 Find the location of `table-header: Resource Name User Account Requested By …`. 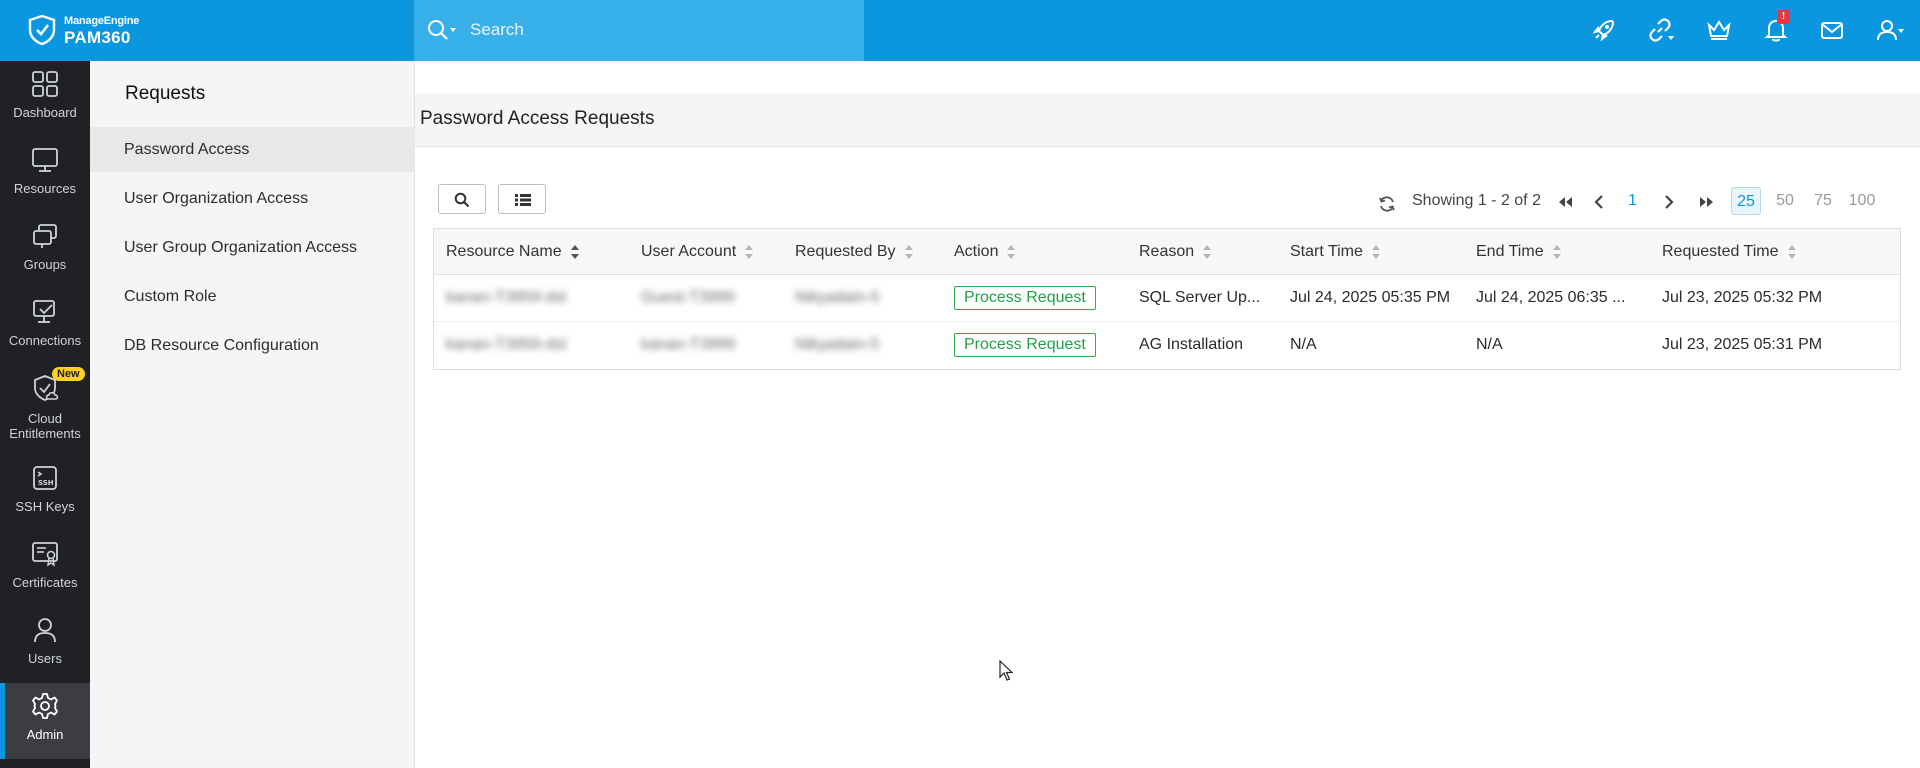

table-header: Resource Name User Account Requested By … is located at coordinates (1167, 252).